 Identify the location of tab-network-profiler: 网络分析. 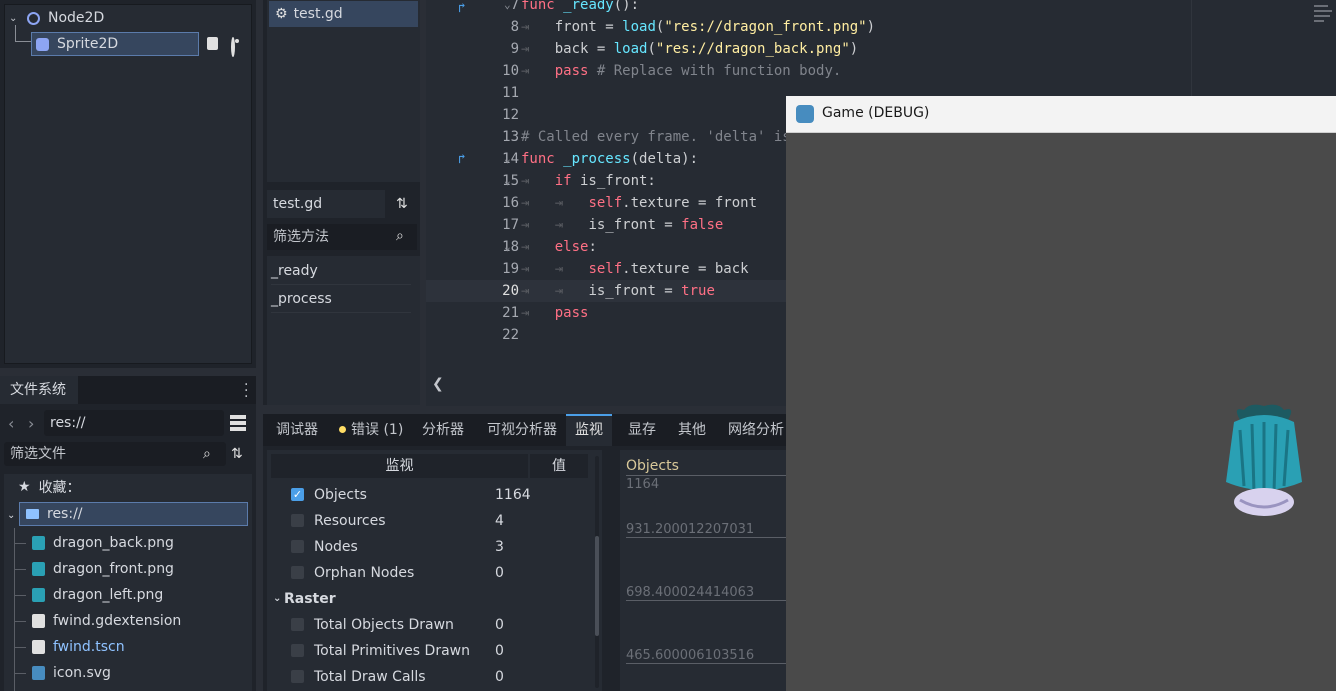
(756, 430).